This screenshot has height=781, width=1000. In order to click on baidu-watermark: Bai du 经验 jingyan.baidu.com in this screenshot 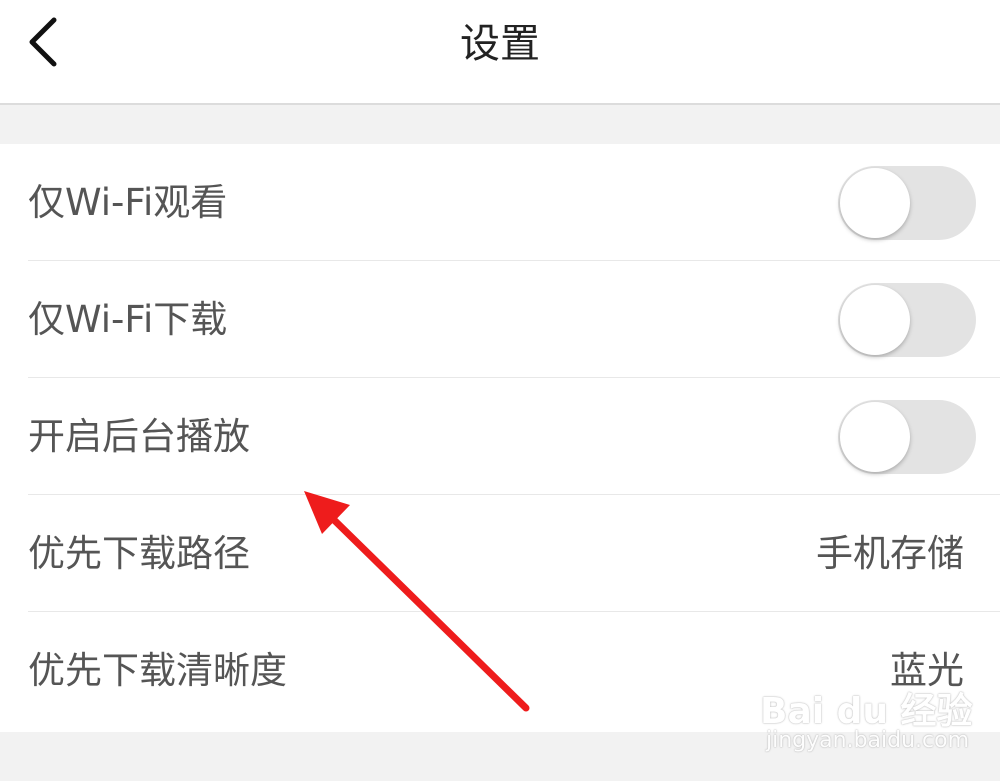, I will do `click(875, 722)`.